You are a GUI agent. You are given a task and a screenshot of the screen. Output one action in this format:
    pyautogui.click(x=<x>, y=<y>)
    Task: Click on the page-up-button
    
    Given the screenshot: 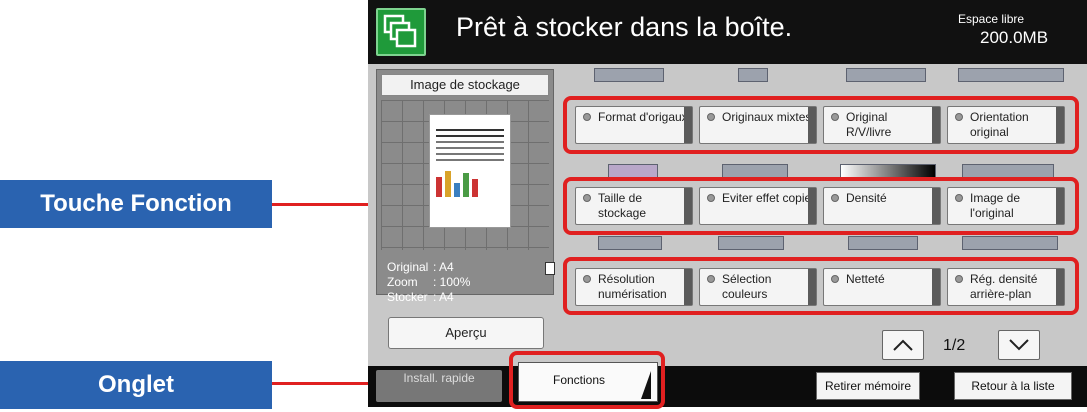 What is the action you would take?
    pyautogui.click(x=903, y=345)
    